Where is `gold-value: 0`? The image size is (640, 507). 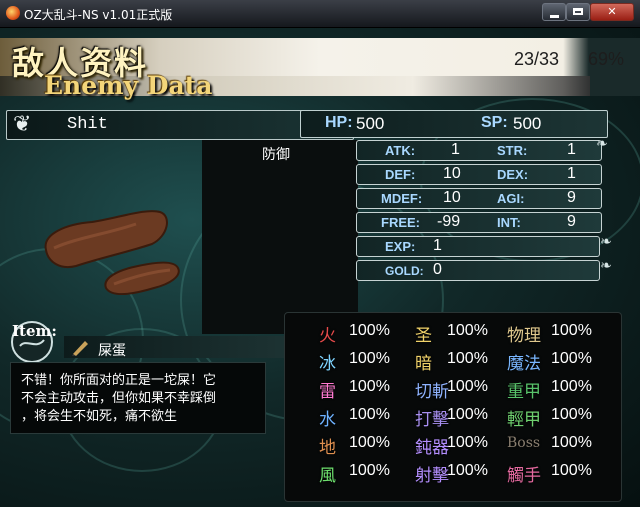
gold-value: 0 is located at coordinates (437, 269).